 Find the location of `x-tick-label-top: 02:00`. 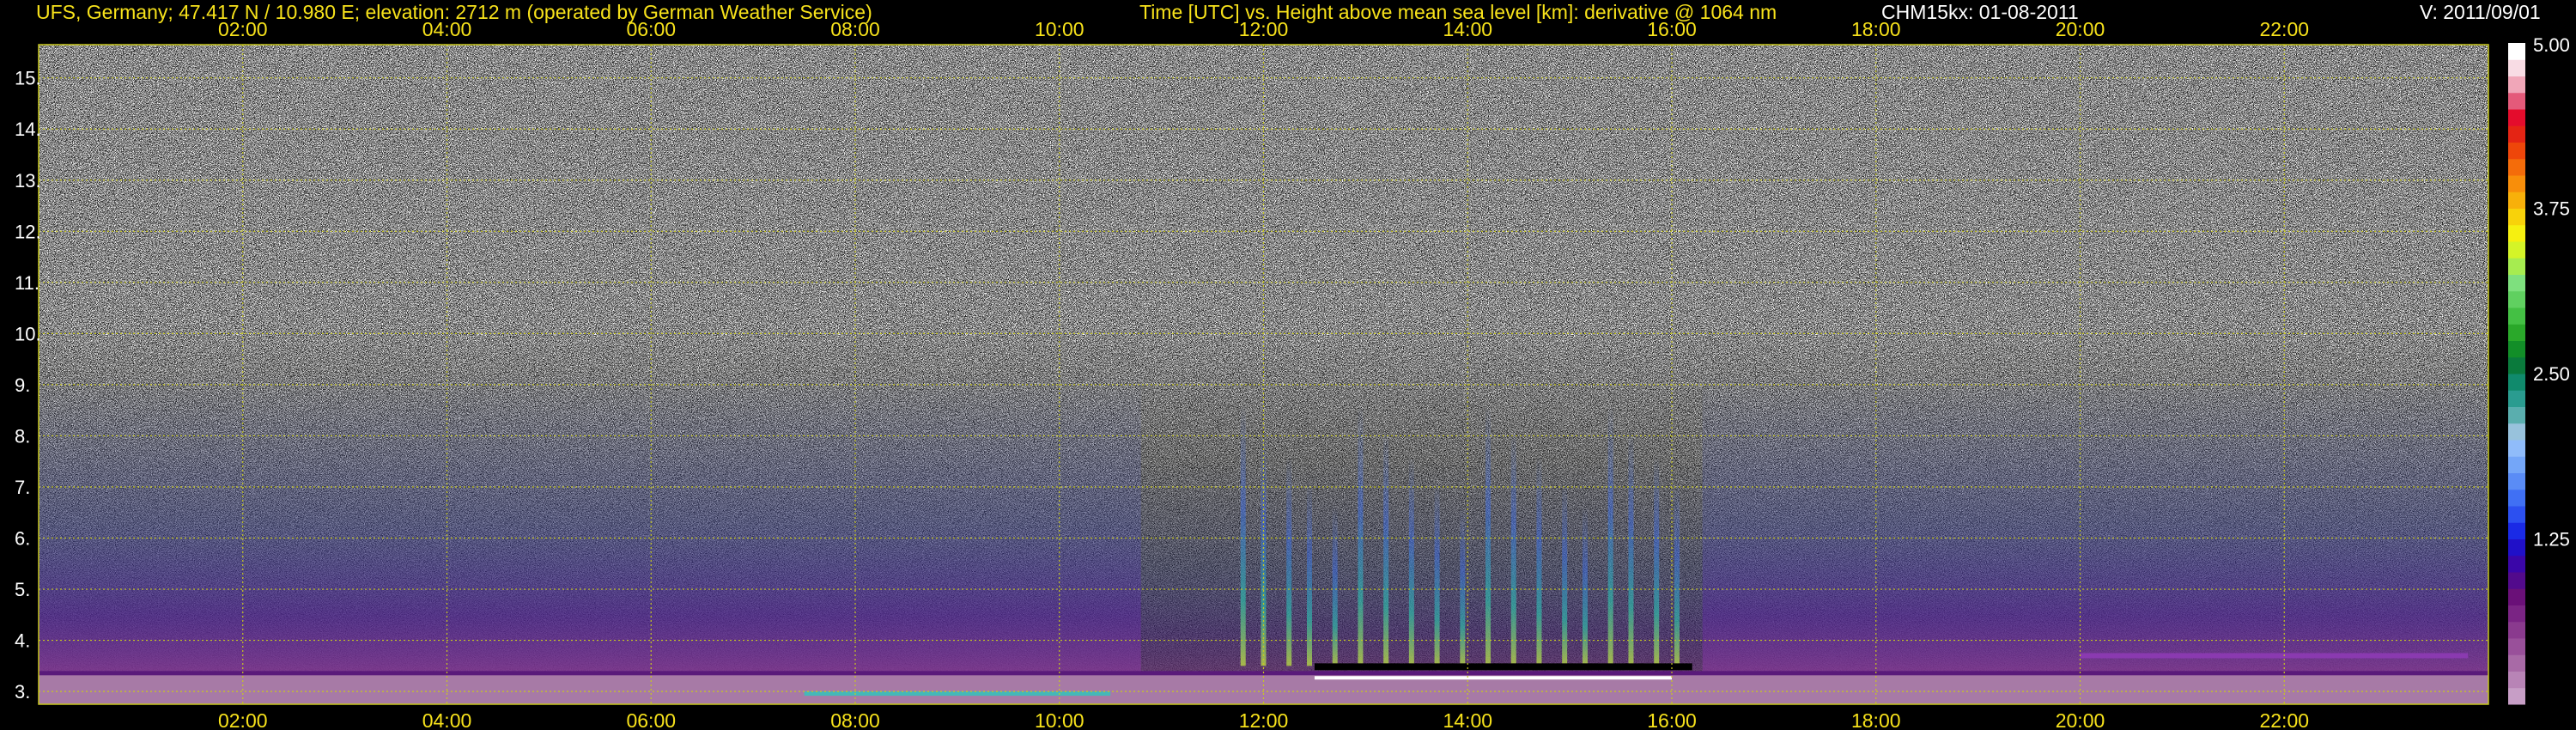

x-tick-label-top: 02:00 is located at coordinates (243, 29).